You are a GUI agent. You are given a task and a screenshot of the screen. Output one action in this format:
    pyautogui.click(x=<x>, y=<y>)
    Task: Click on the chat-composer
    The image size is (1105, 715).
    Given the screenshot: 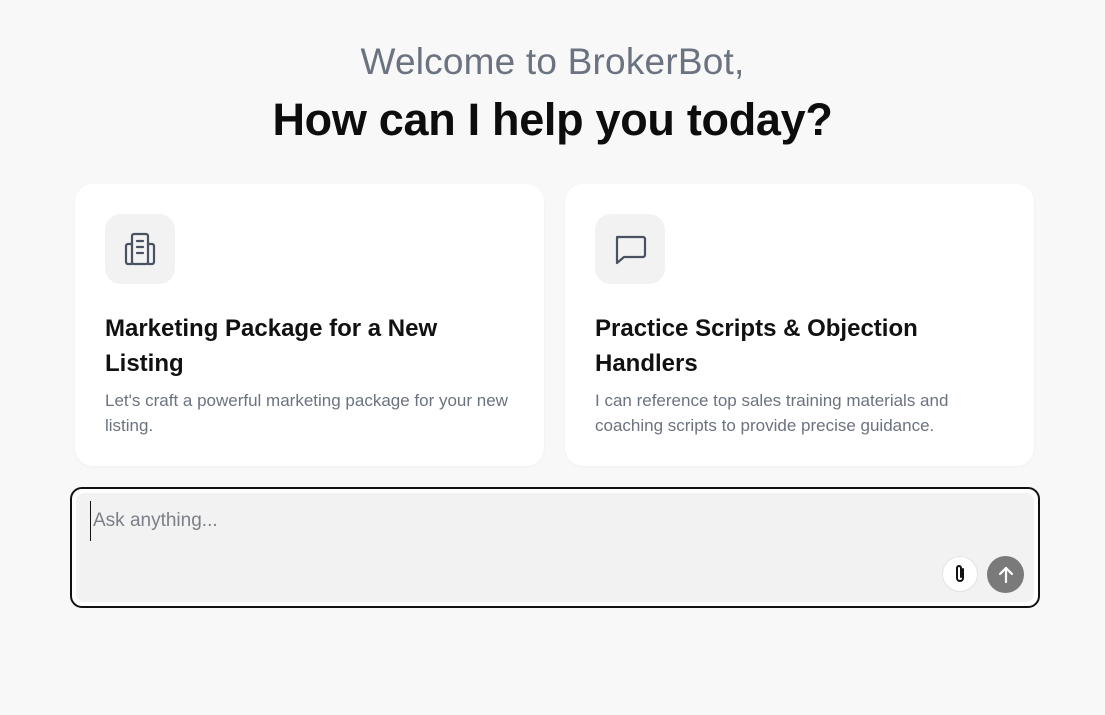 What is the action you would take?
    pyautogui.click(x=555, y=547)
    